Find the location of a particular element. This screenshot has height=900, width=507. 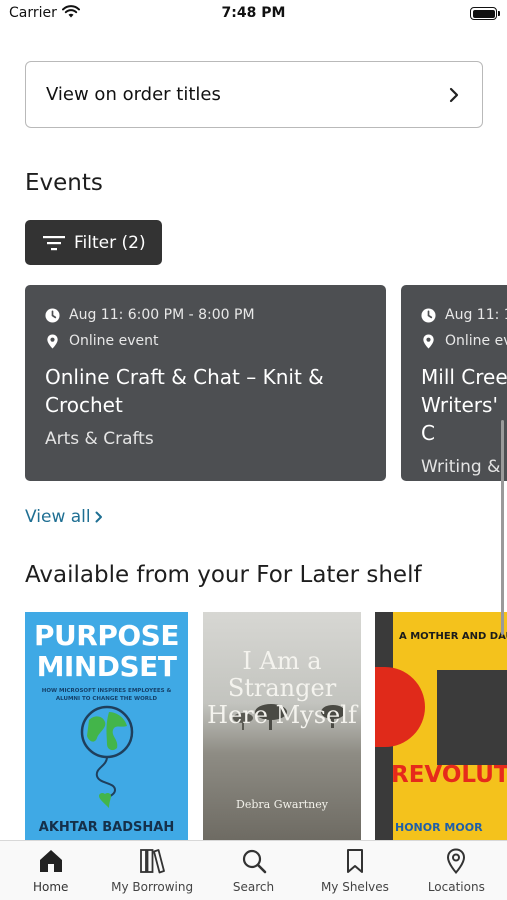

view-on-order-label: View on order titles is located at coordinates (133, 94).